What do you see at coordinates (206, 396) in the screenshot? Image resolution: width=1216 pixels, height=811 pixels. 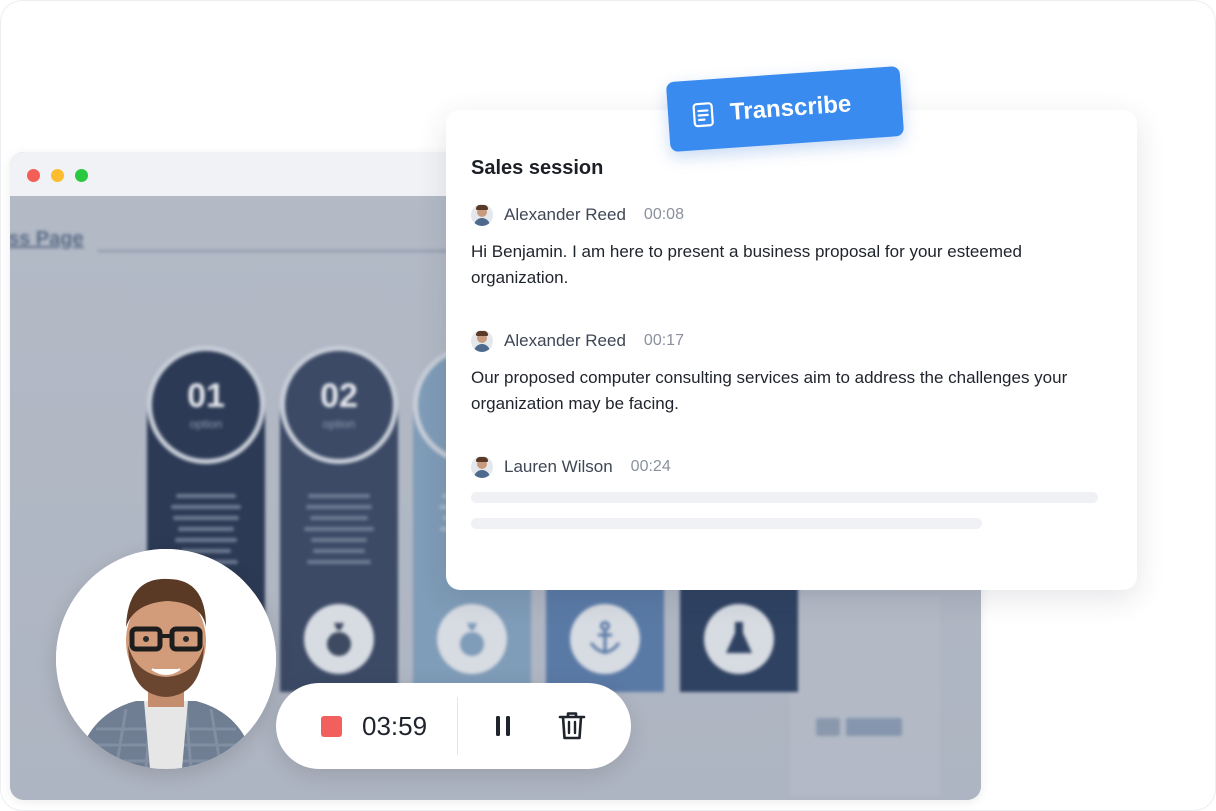 I see `option-number: 01` at bounding box center [206, 396].